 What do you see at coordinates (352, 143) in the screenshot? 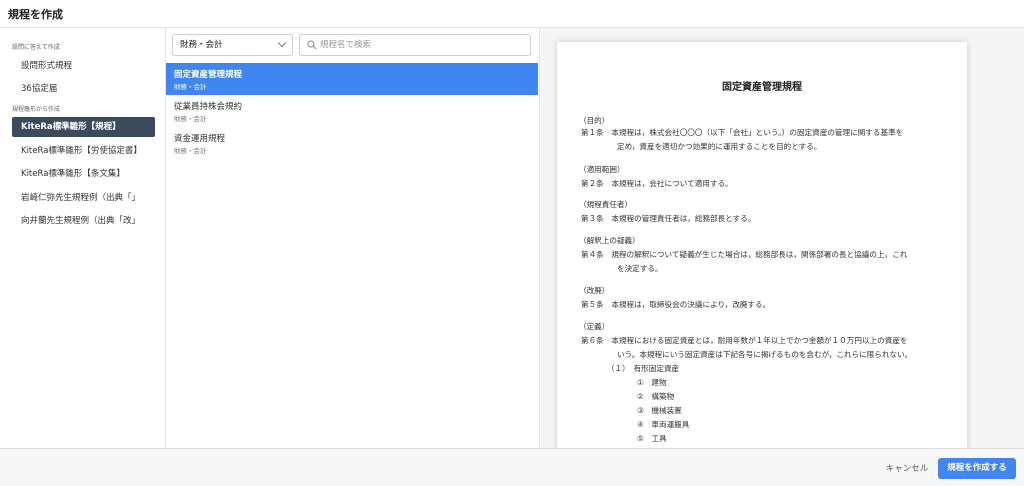
I see `list-item: 資金運用規程 財務・会計` at bounding box center [352, 143].